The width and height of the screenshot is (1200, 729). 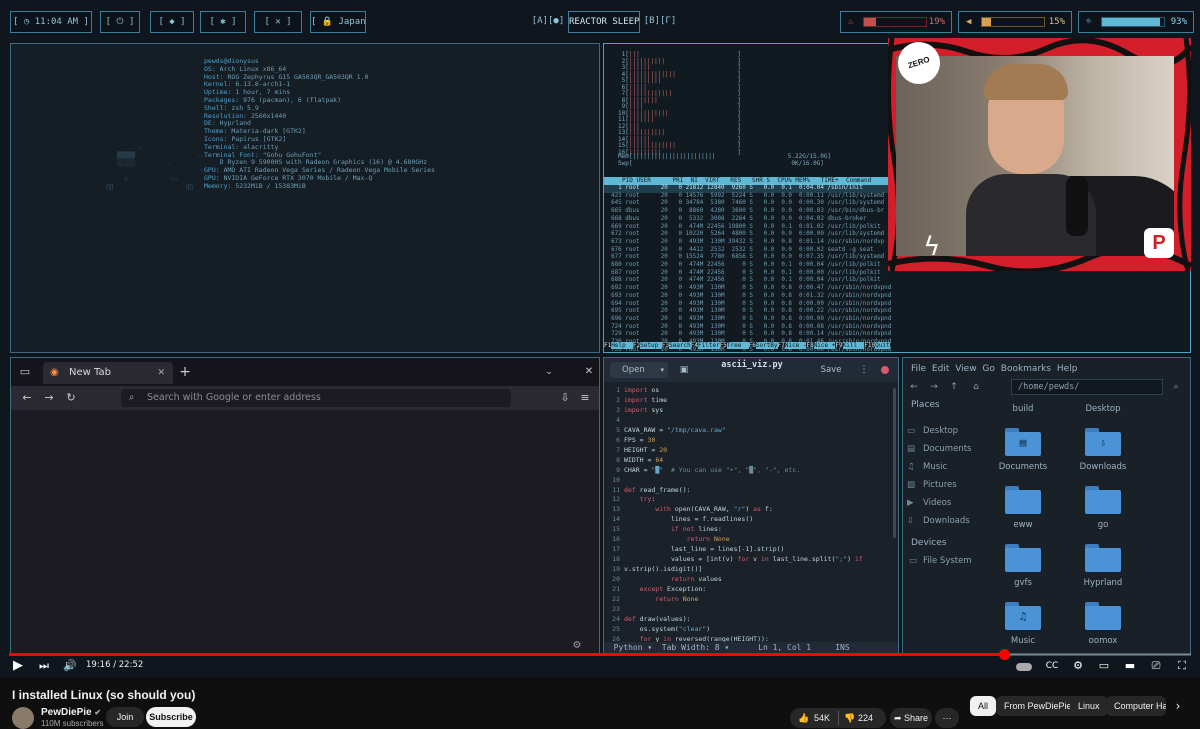 What do you see at coordinates (589, 372) in the screenshot?
I see `close-window-icon: ✕` at bounding box center [589, 372].